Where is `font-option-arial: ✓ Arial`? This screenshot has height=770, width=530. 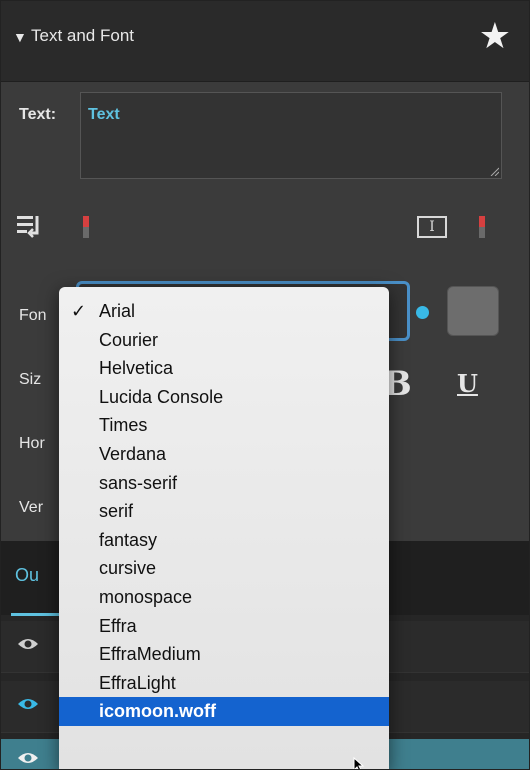
font-option-arial: ✓ Arial is located at coordinates (224, 311).